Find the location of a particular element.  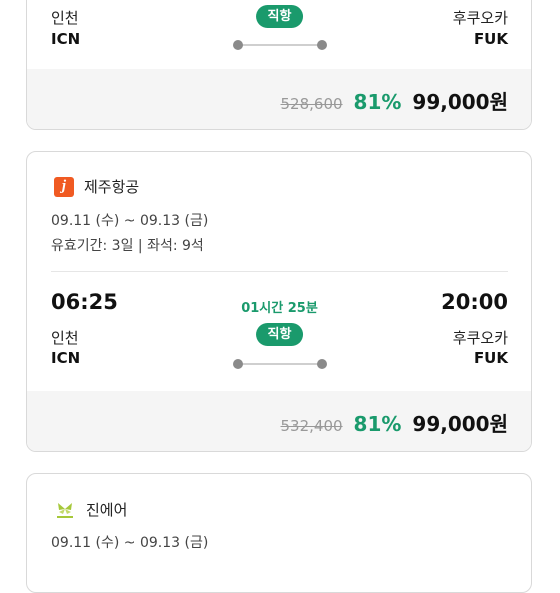

airline-header: 진에어 is located at coordinates (90, 509).